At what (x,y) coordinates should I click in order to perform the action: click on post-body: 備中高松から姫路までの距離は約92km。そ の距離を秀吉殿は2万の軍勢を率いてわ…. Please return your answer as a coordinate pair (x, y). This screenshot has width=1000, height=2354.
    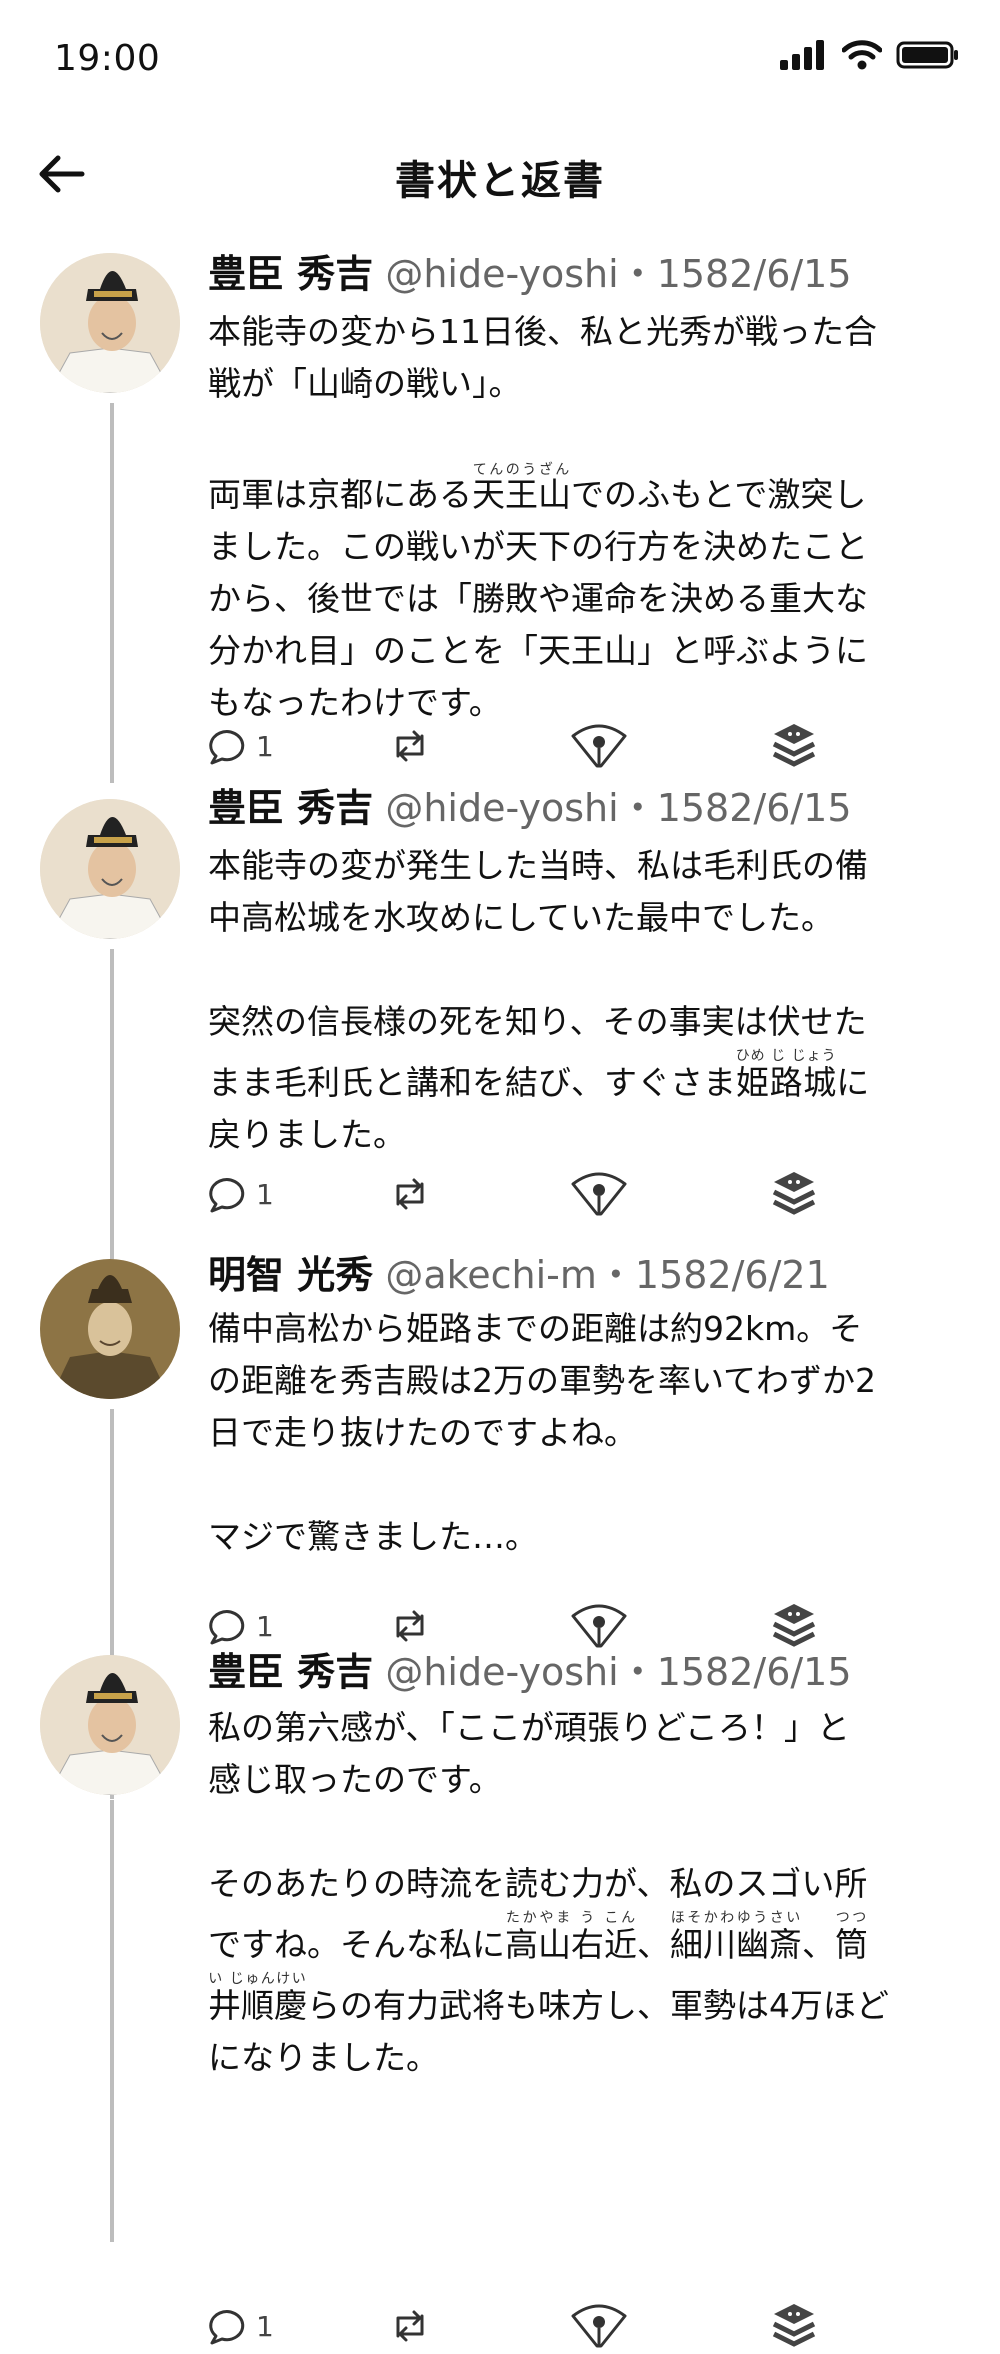
    Looking at the image, I should click on (588, 1433).